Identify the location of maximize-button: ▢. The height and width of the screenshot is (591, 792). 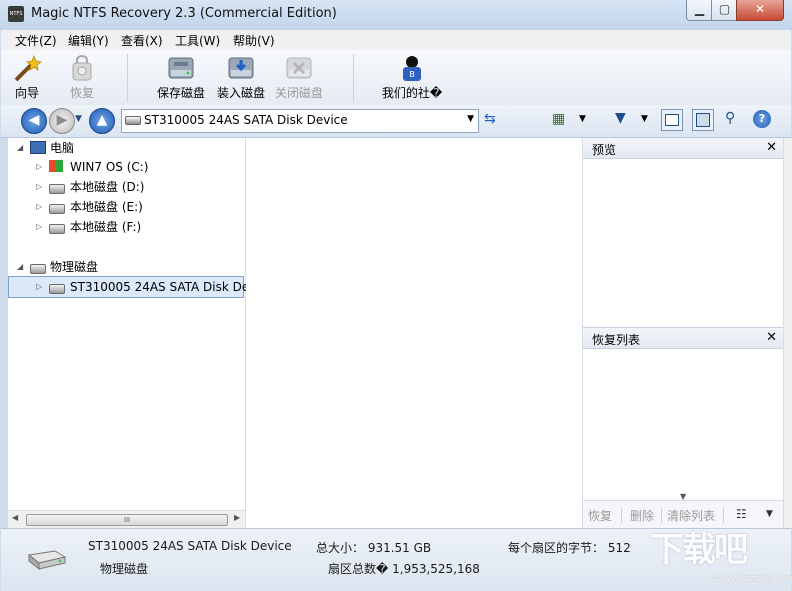
(724, 10).